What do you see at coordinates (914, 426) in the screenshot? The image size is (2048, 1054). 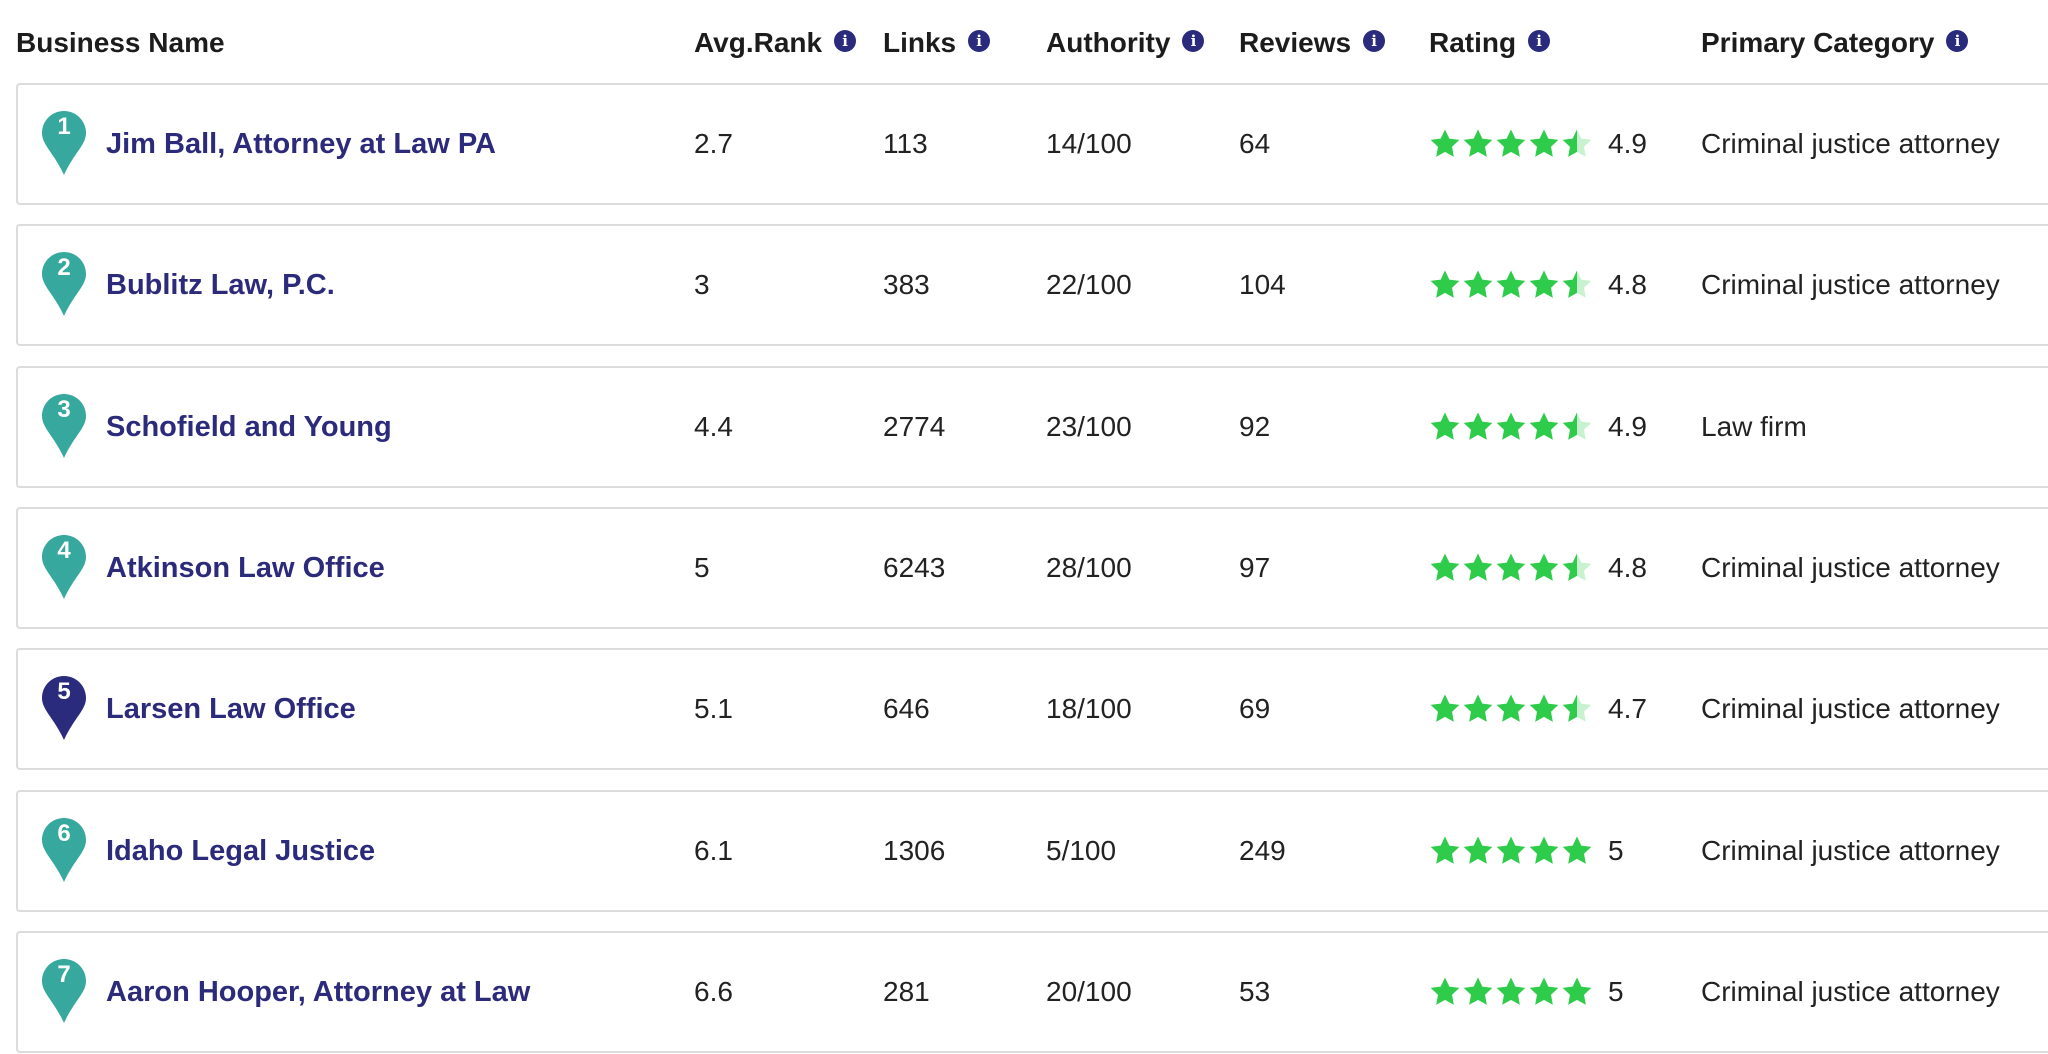 I see `links-cell-value: 2774` at bounding box center [914, 426].